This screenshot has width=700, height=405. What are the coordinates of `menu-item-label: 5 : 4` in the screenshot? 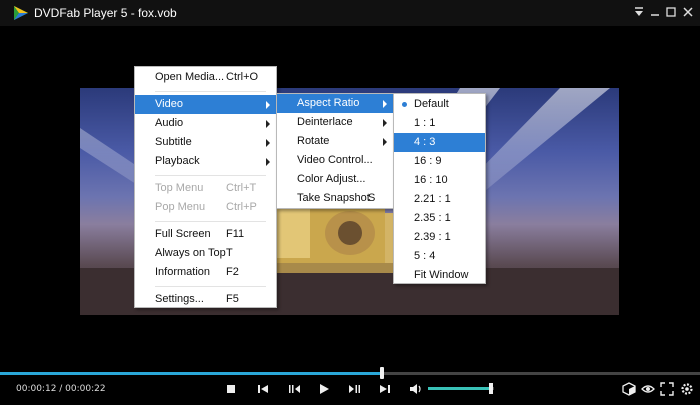 It's located at (425, 256).